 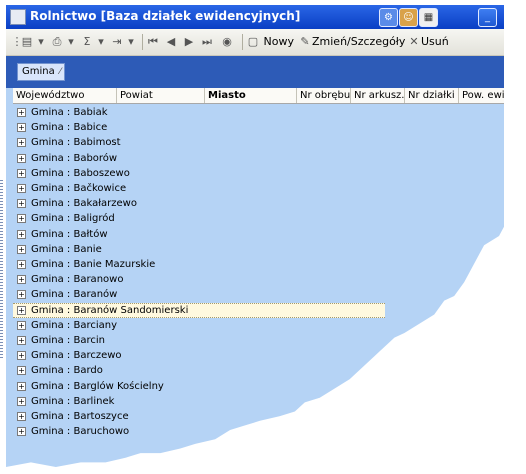 What do you see at coordinates (258, 234) in the screenshot?
I see `group-row: + Gmina : Bałtów` at bounding box center [258, 234].